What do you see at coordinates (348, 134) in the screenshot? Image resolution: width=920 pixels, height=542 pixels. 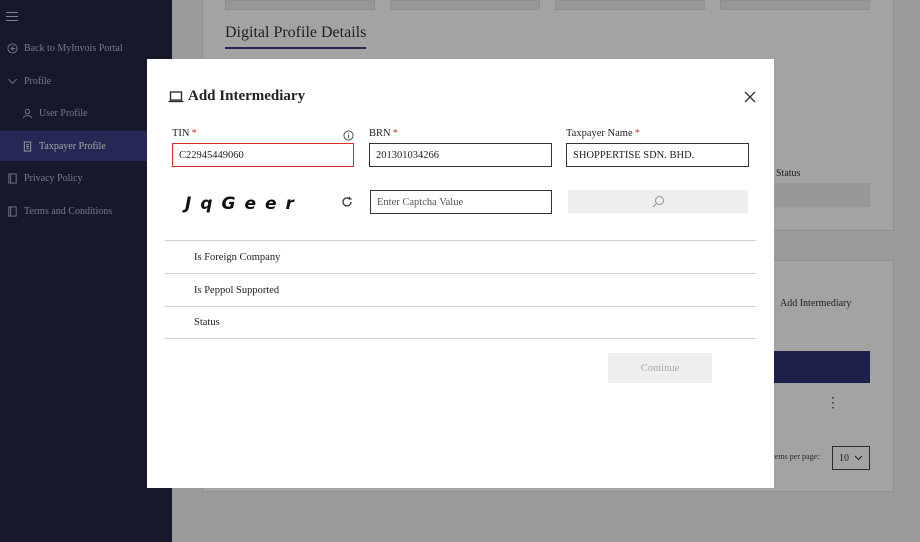 I see `info-icon` at bounding box center [348, 134].